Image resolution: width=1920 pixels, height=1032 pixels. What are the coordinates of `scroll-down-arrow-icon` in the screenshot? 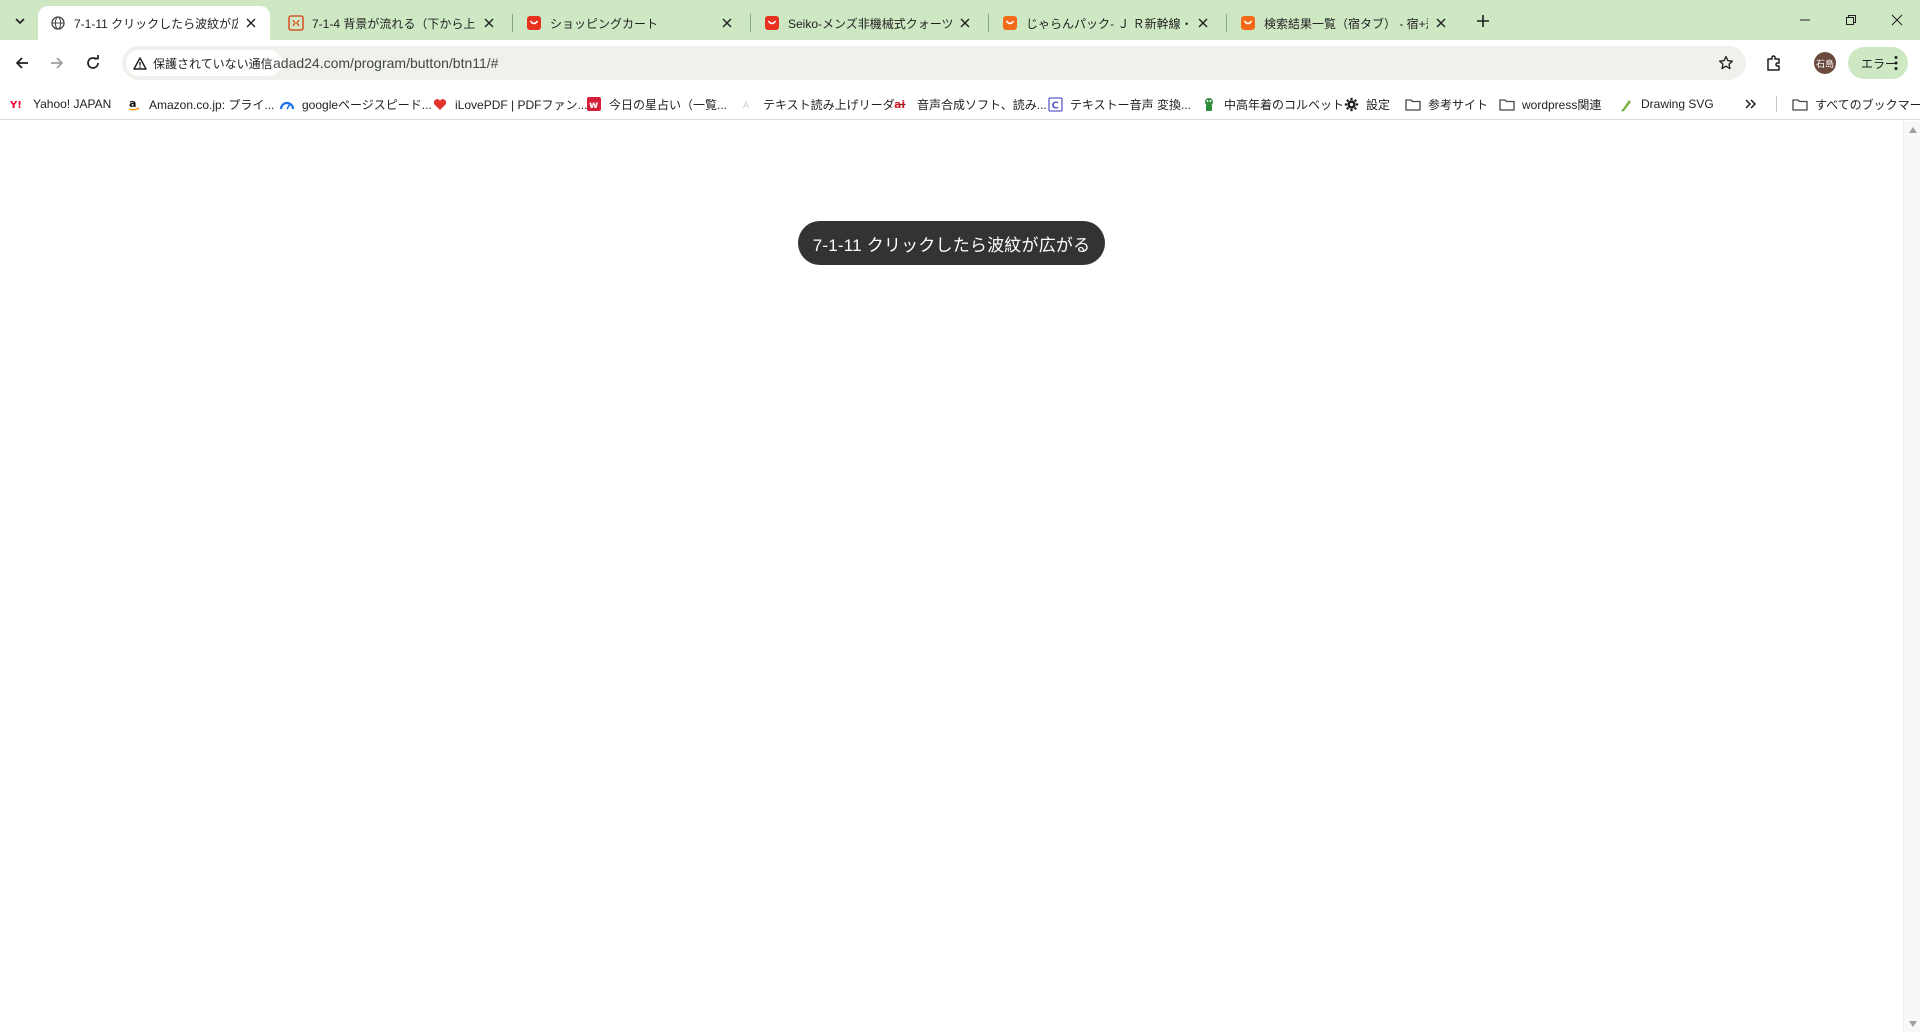 It's located at (1912, 1023).